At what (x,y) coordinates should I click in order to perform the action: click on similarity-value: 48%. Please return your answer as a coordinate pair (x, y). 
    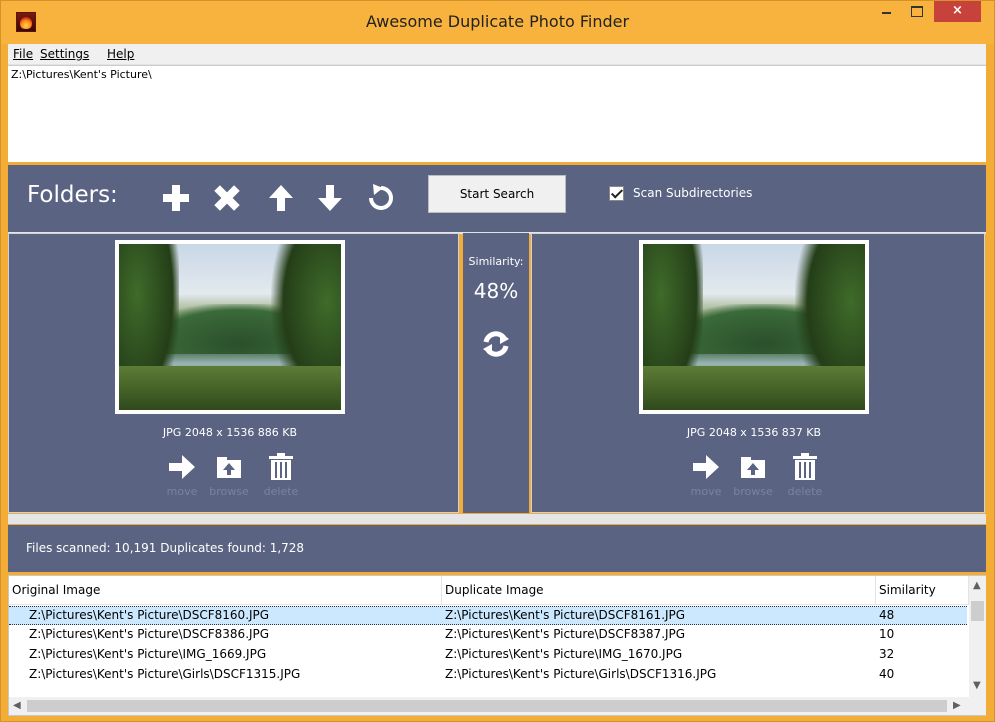
    Looking at the image, I should click on (496, 291).